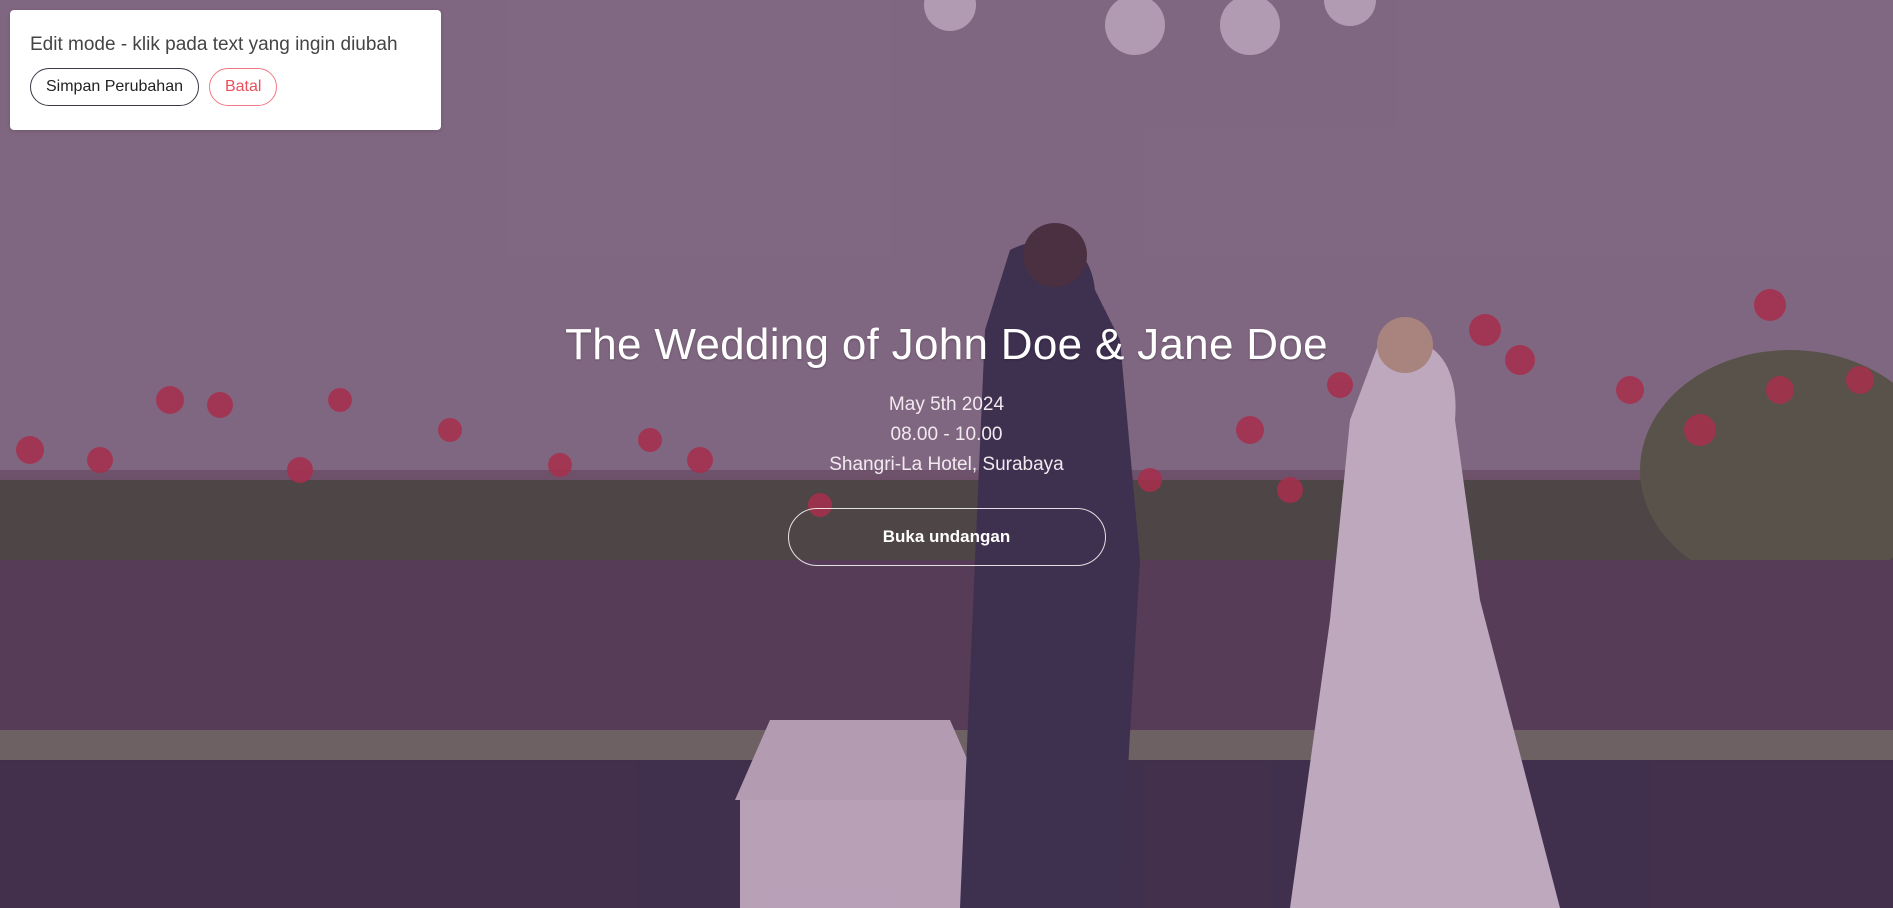 The image size is (1893, 908). I want to click on event-venue: Shangri-La Hotel, Surabaya, so click(946, 465).